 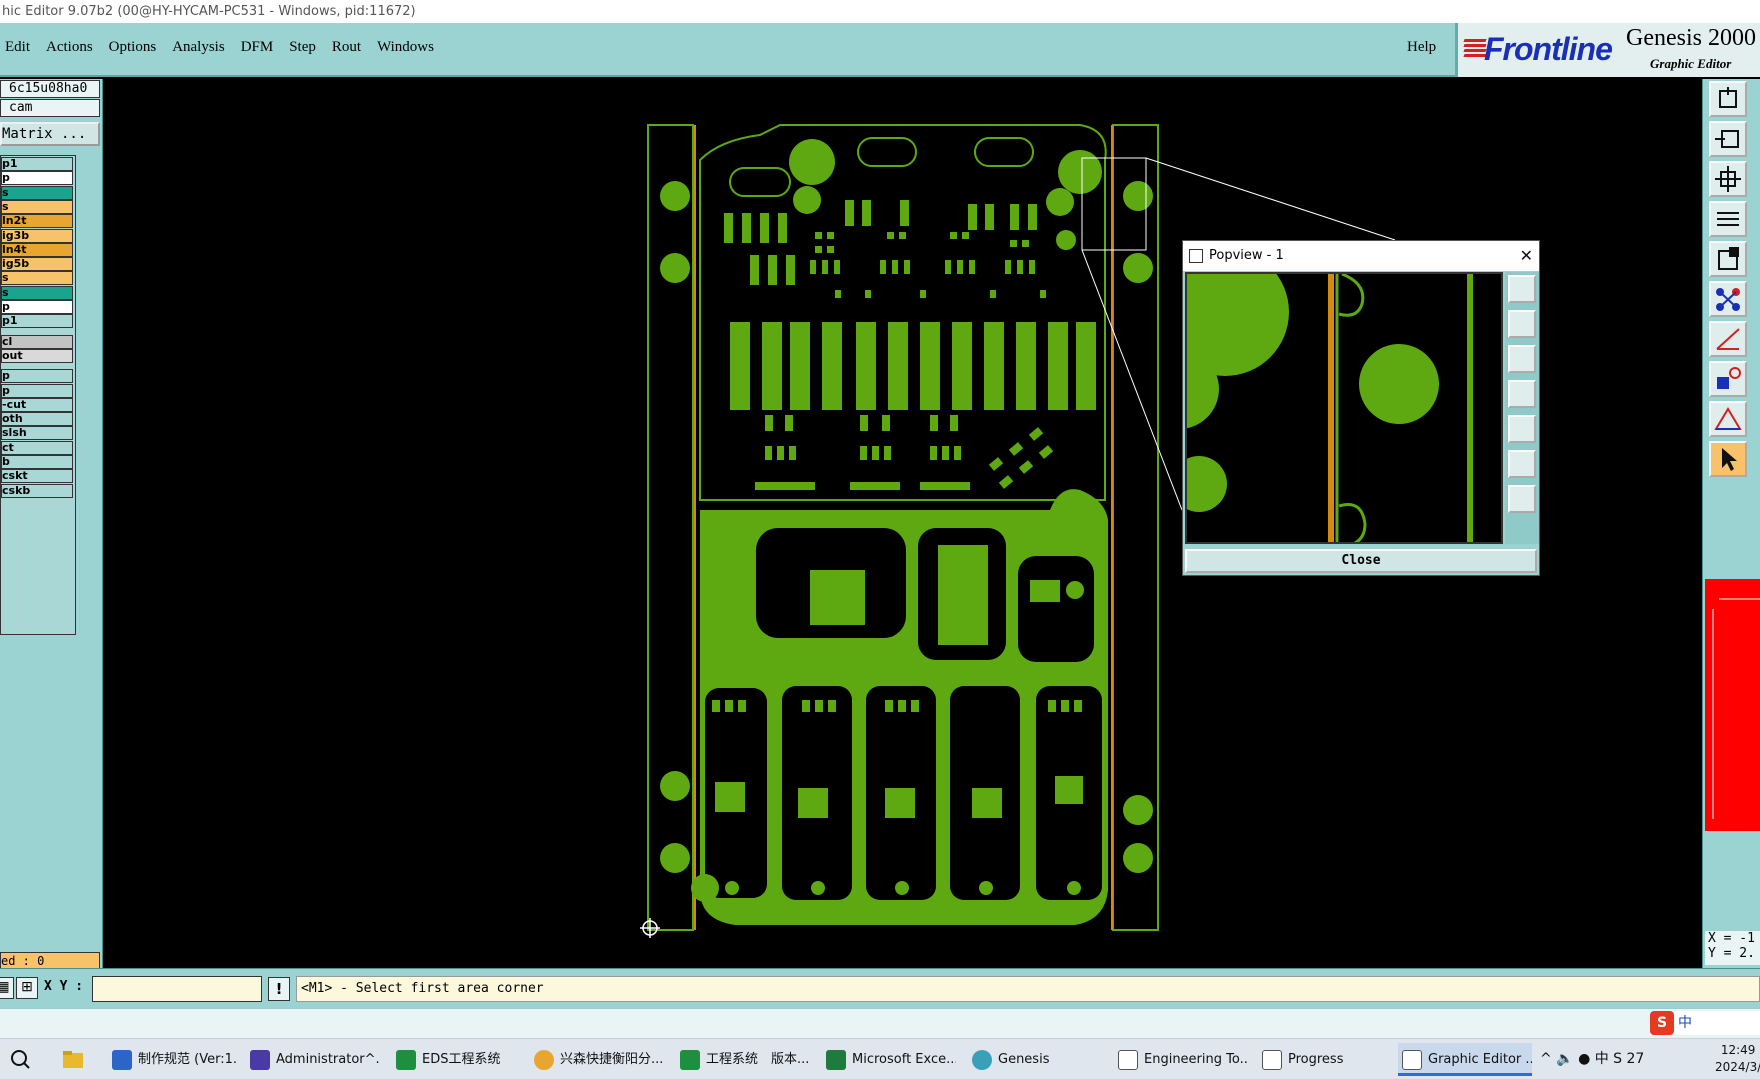 I want to click on zoom-fit-button, so click(x=1728, y=179).